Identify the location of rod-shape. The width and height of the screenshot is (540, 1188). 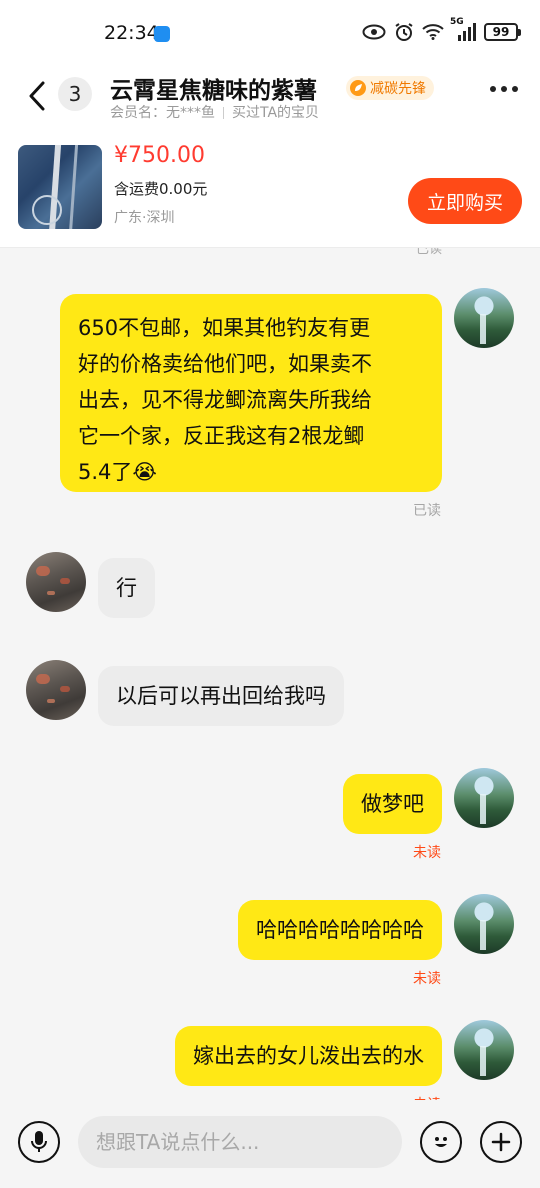
(73, 187).